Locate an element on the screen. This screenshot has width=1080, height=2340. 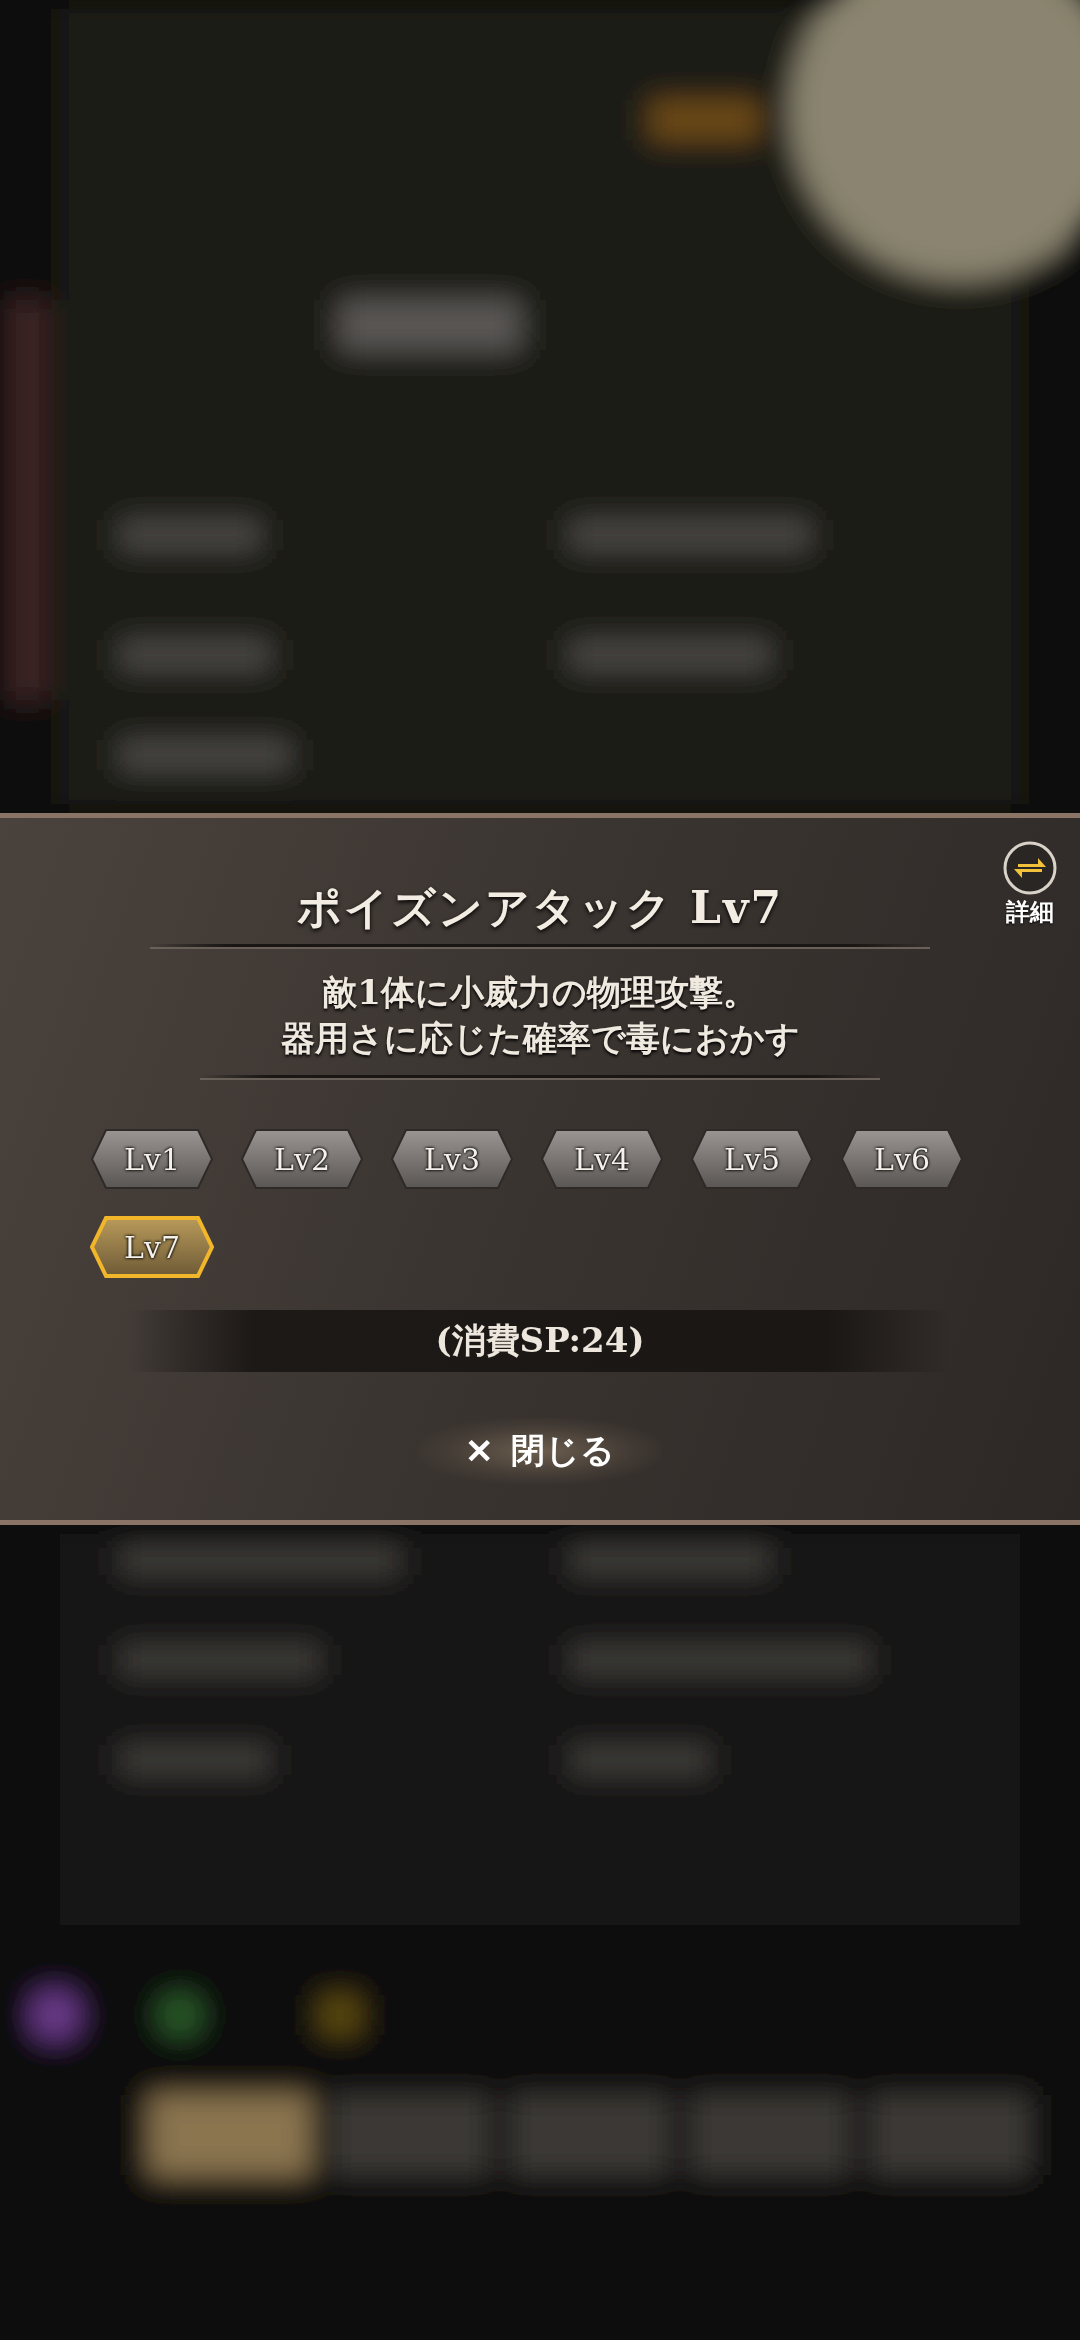
sp-cost: (消費SP:24) is located at coordinates (540, 1340).